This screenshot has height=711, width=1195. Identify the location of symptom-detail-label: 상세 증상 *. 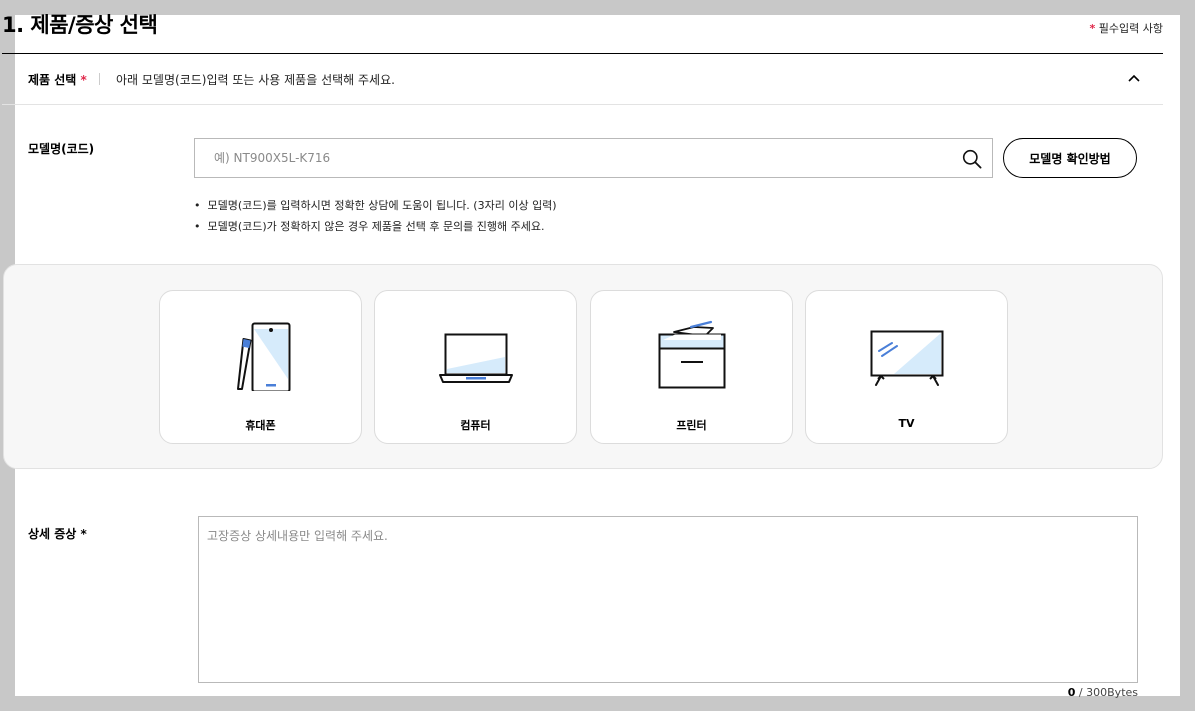
(57, 533).